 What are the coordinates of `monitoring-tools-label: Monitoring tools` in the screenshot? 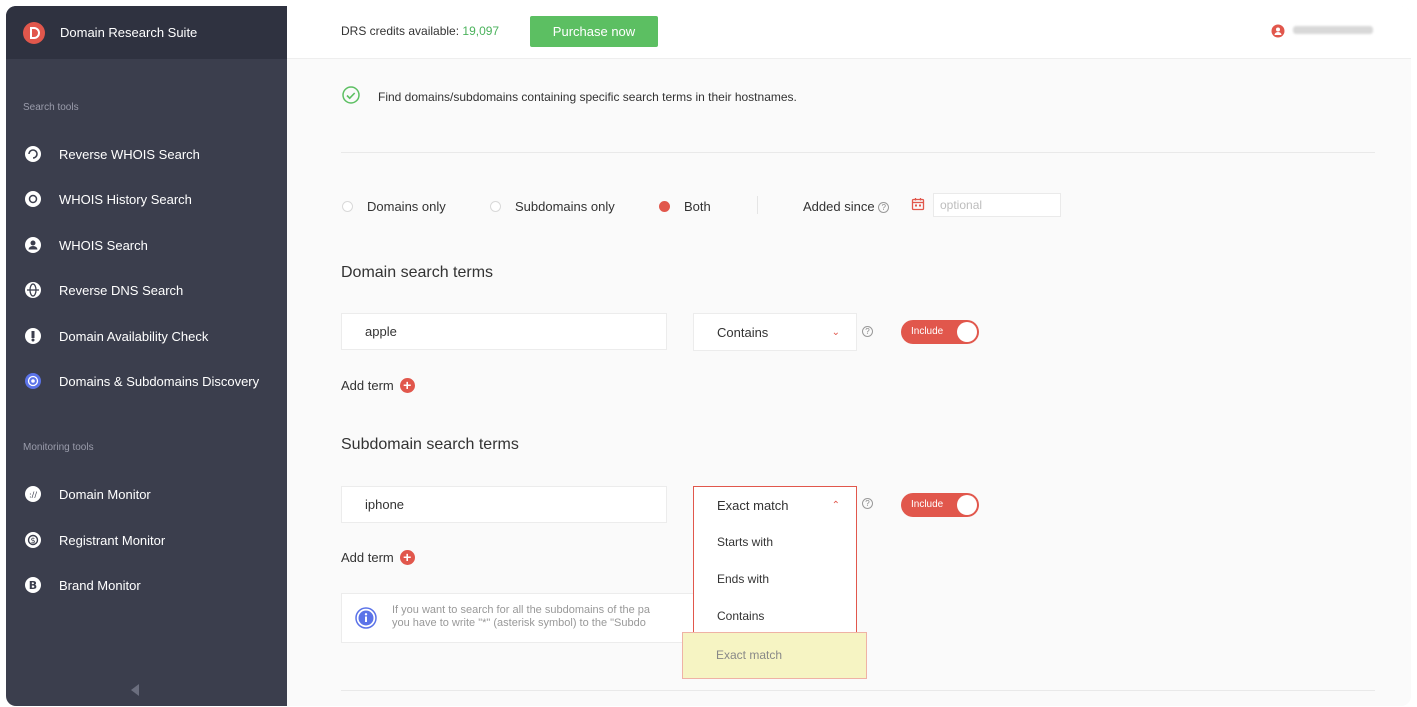 It's located at (58, 447).